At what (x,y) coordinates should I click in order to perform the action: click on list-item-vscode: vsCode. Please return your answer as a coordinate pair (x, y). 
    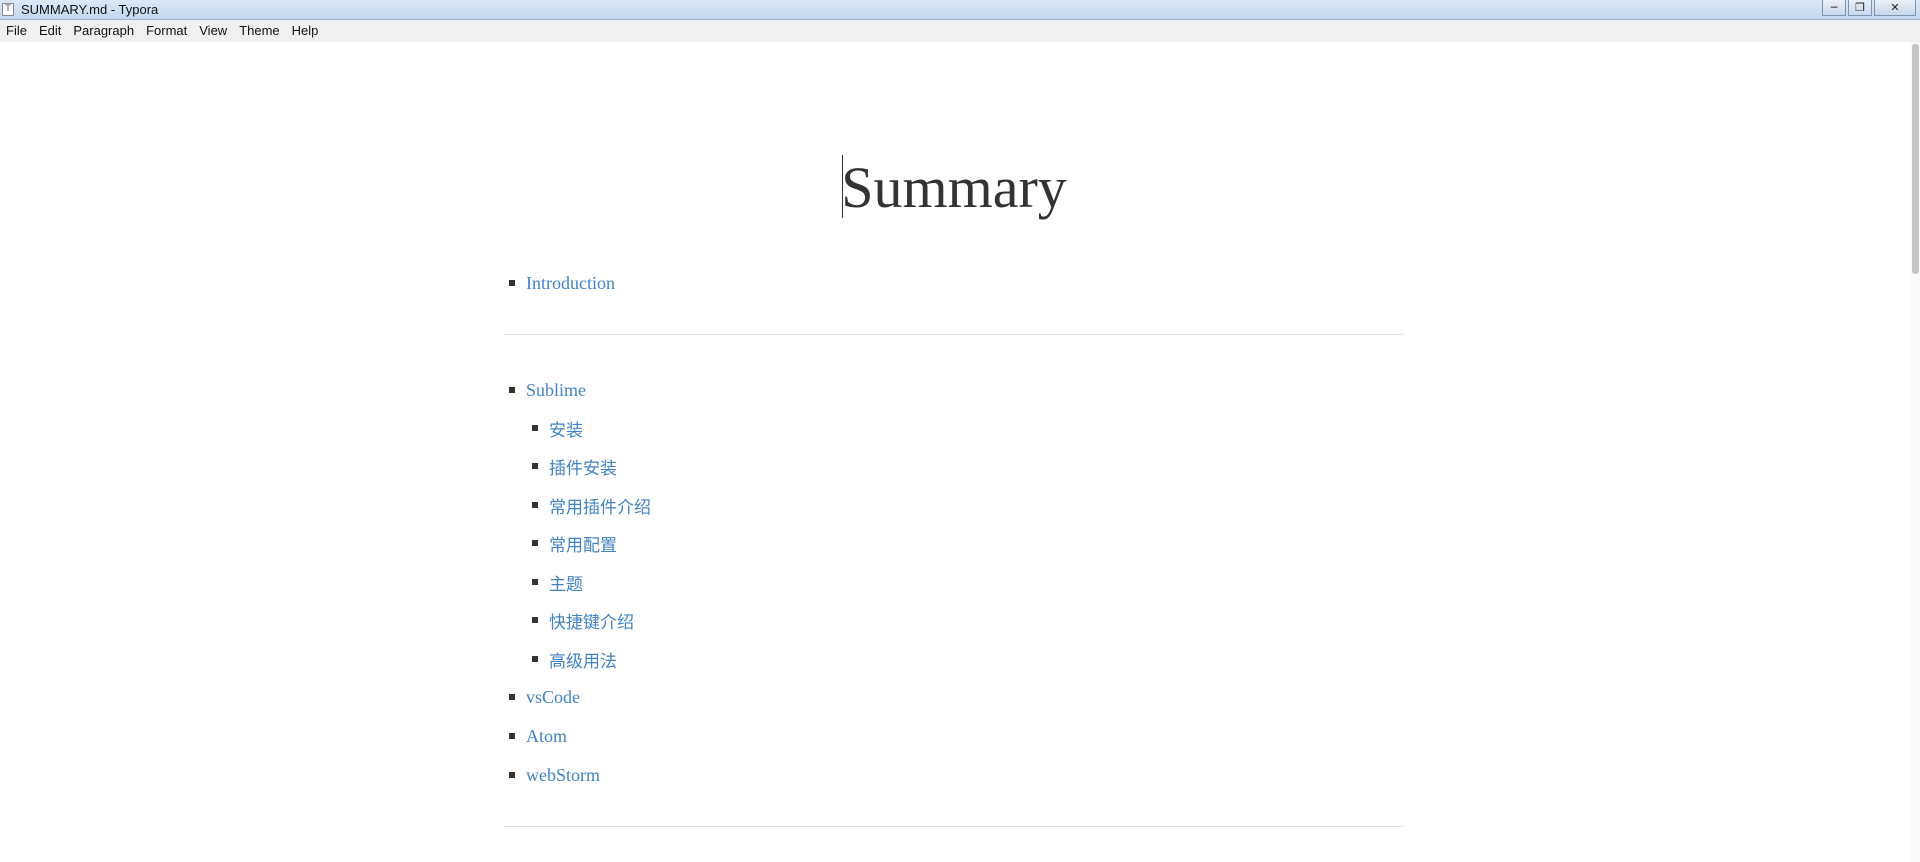
    Looking at the image, I should click on (544, 697).